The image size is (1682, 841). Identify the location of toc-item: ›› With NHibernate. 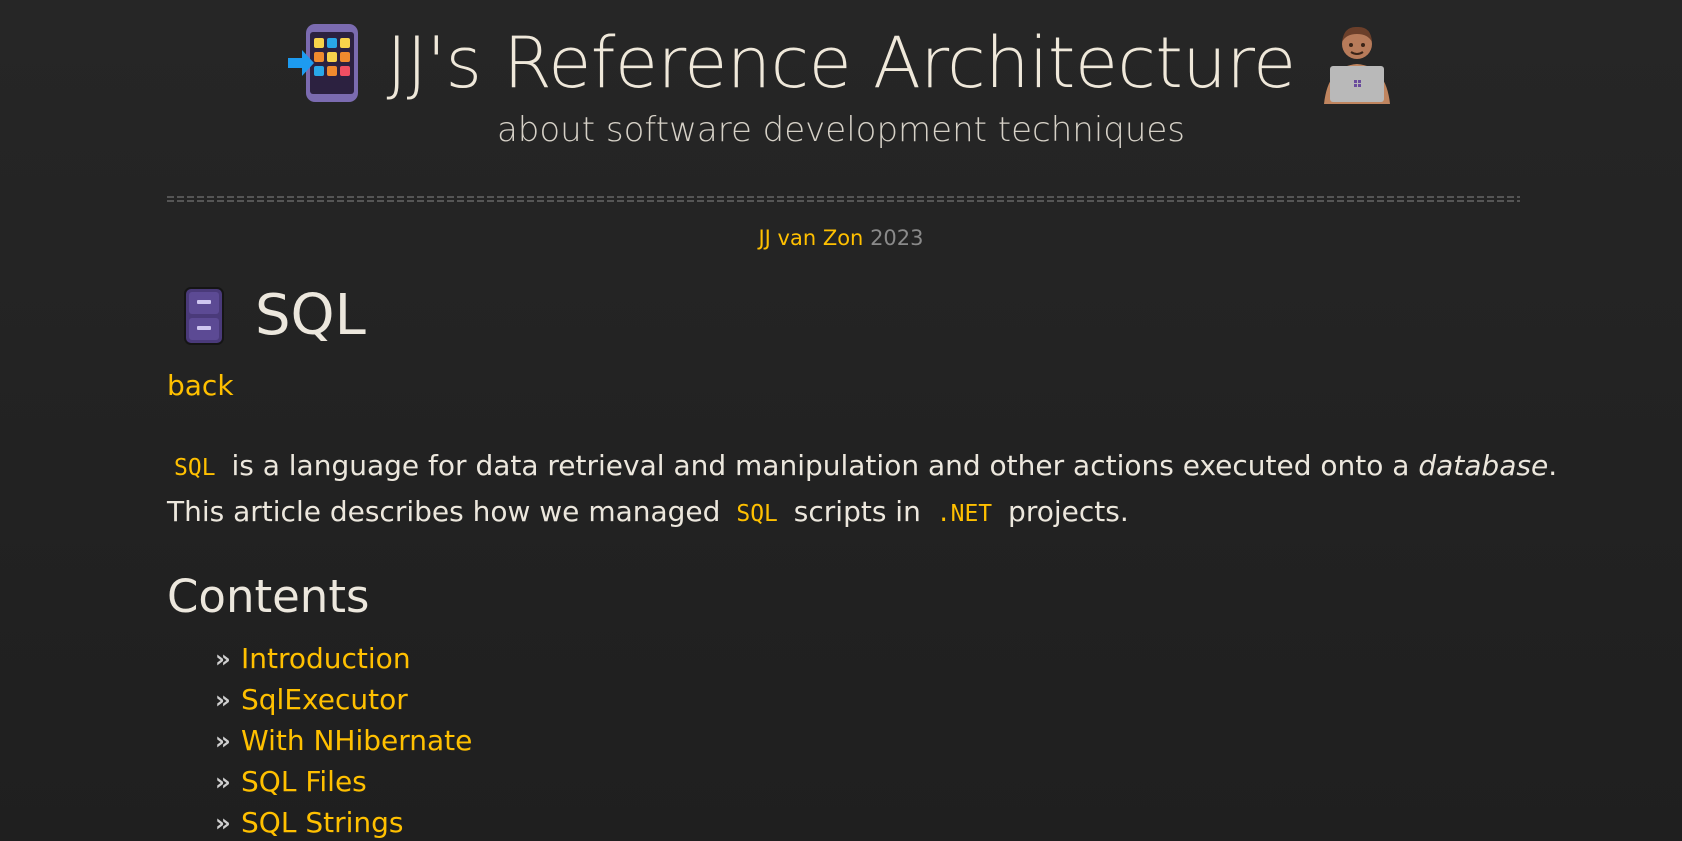
(871, 740).